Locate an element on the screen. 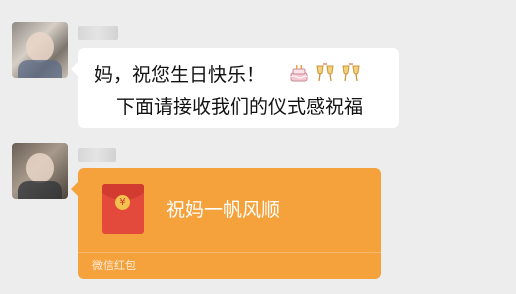 Image resolution: width=516 pixels, height=294 pixels. cake-emoji is located at coordinates (299, 73).